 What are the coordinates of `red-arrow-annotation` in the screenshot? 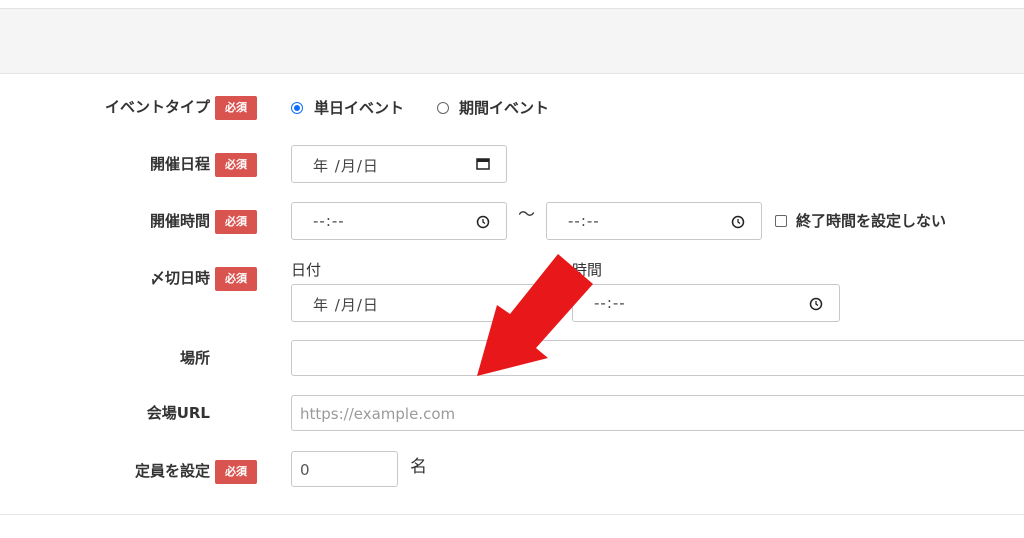 It's located at (535, 315).